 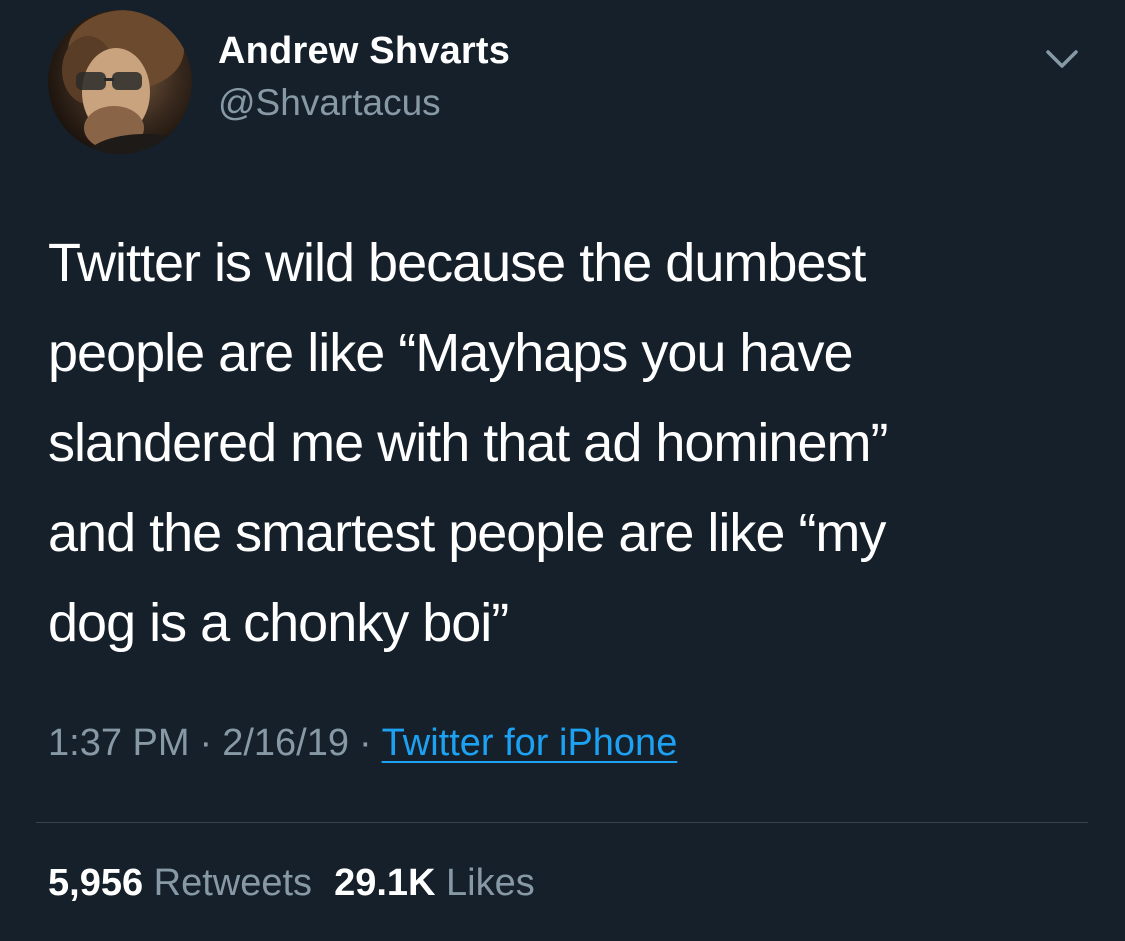 I want to click on tweet-metadata: 1:37 PM · 2/16/19 · Twitter for iPhone, so click(x=362, y=743).